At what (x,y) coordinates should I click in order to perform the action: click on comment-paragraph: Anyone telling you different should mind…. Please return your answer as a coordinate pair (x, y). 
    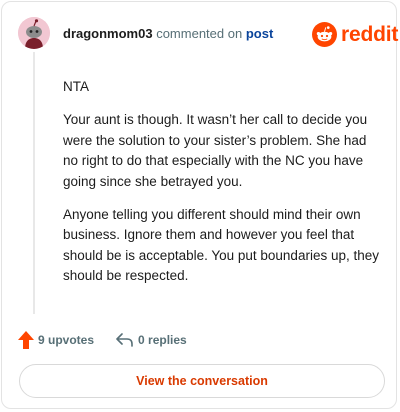
    Looking at the image, I should click on (221, 245).